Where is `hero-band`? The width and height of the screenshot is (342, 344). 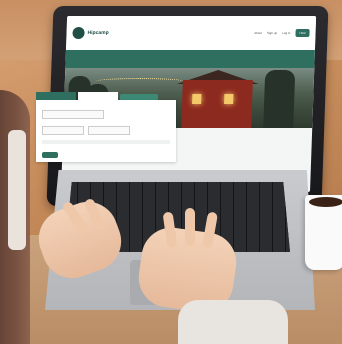
hero-band is located at coordinates (190, 59).